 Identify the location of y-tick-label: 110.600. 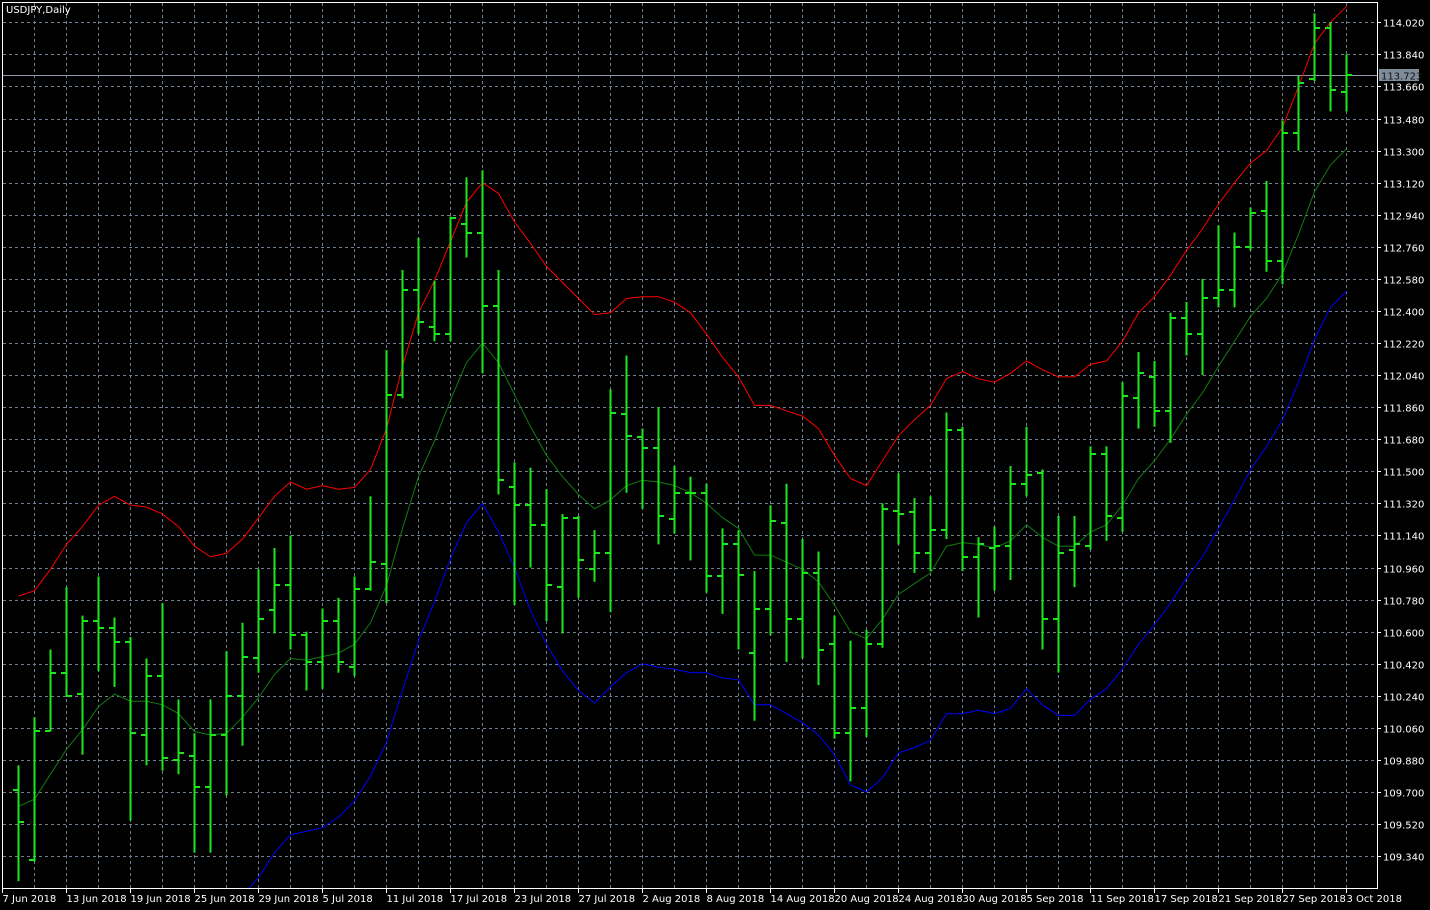
(1403, 634).